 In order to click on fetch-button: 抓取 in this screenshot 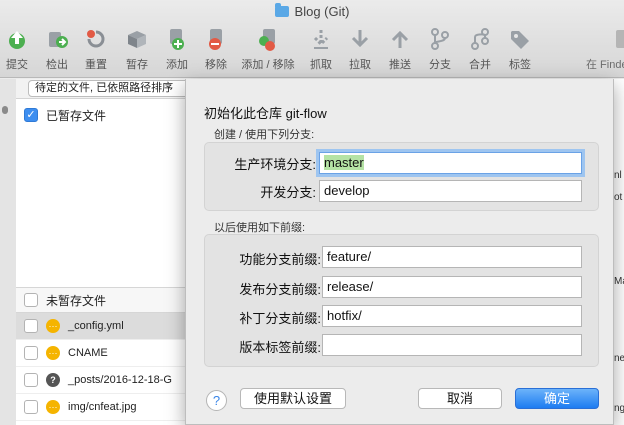, I will do `click(321, 49)`.